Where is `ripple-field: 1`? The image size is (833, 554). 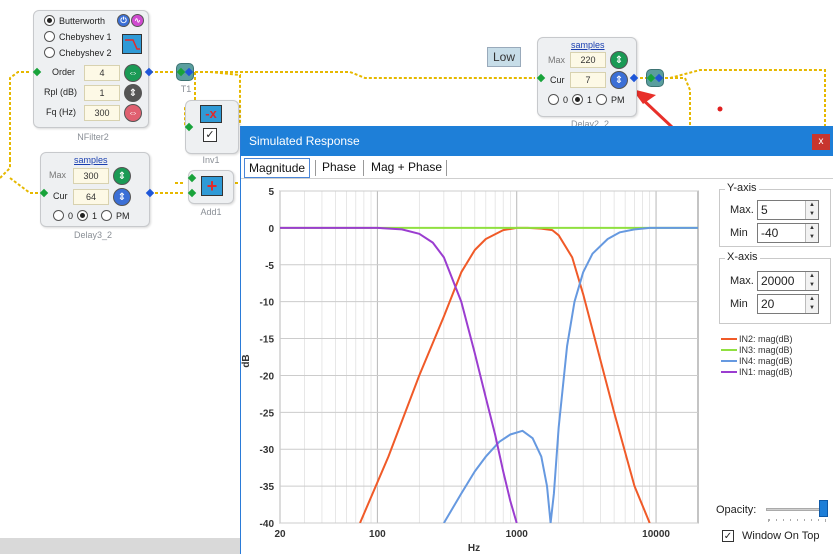 ripple-field: 1 is located at coordinates (102, 93).